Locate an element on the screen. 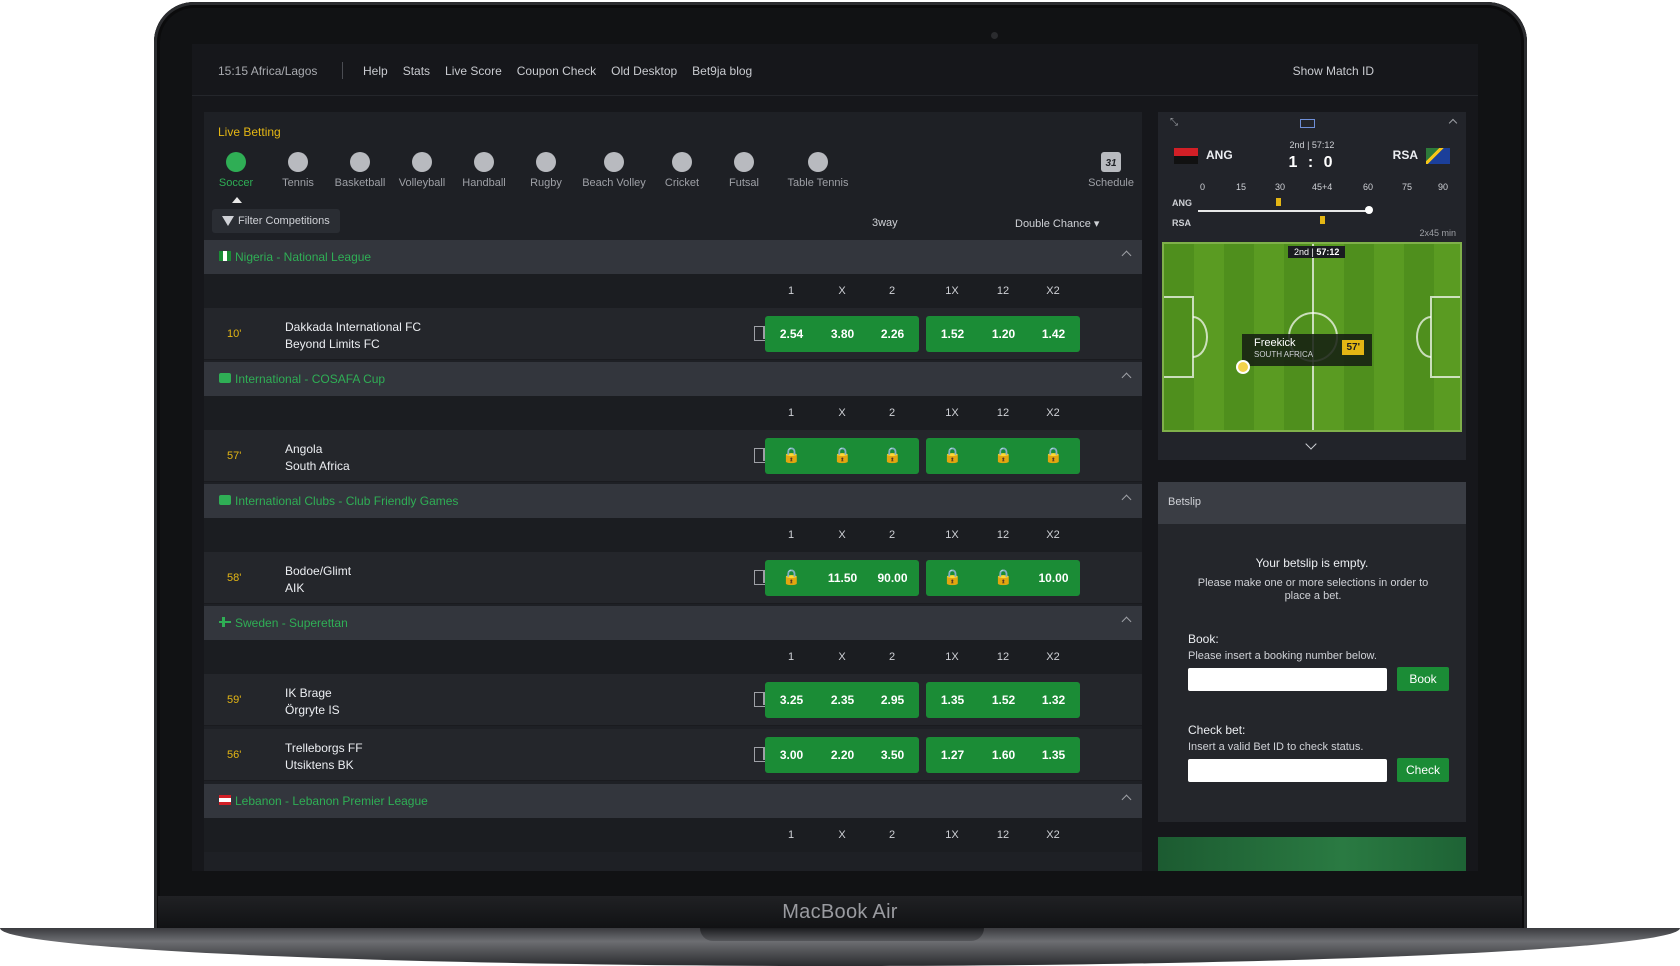 Image resolution: width=1680 pixels, height=966 pixels. odd-button: 1.27 is located at coordinates (952, 755).